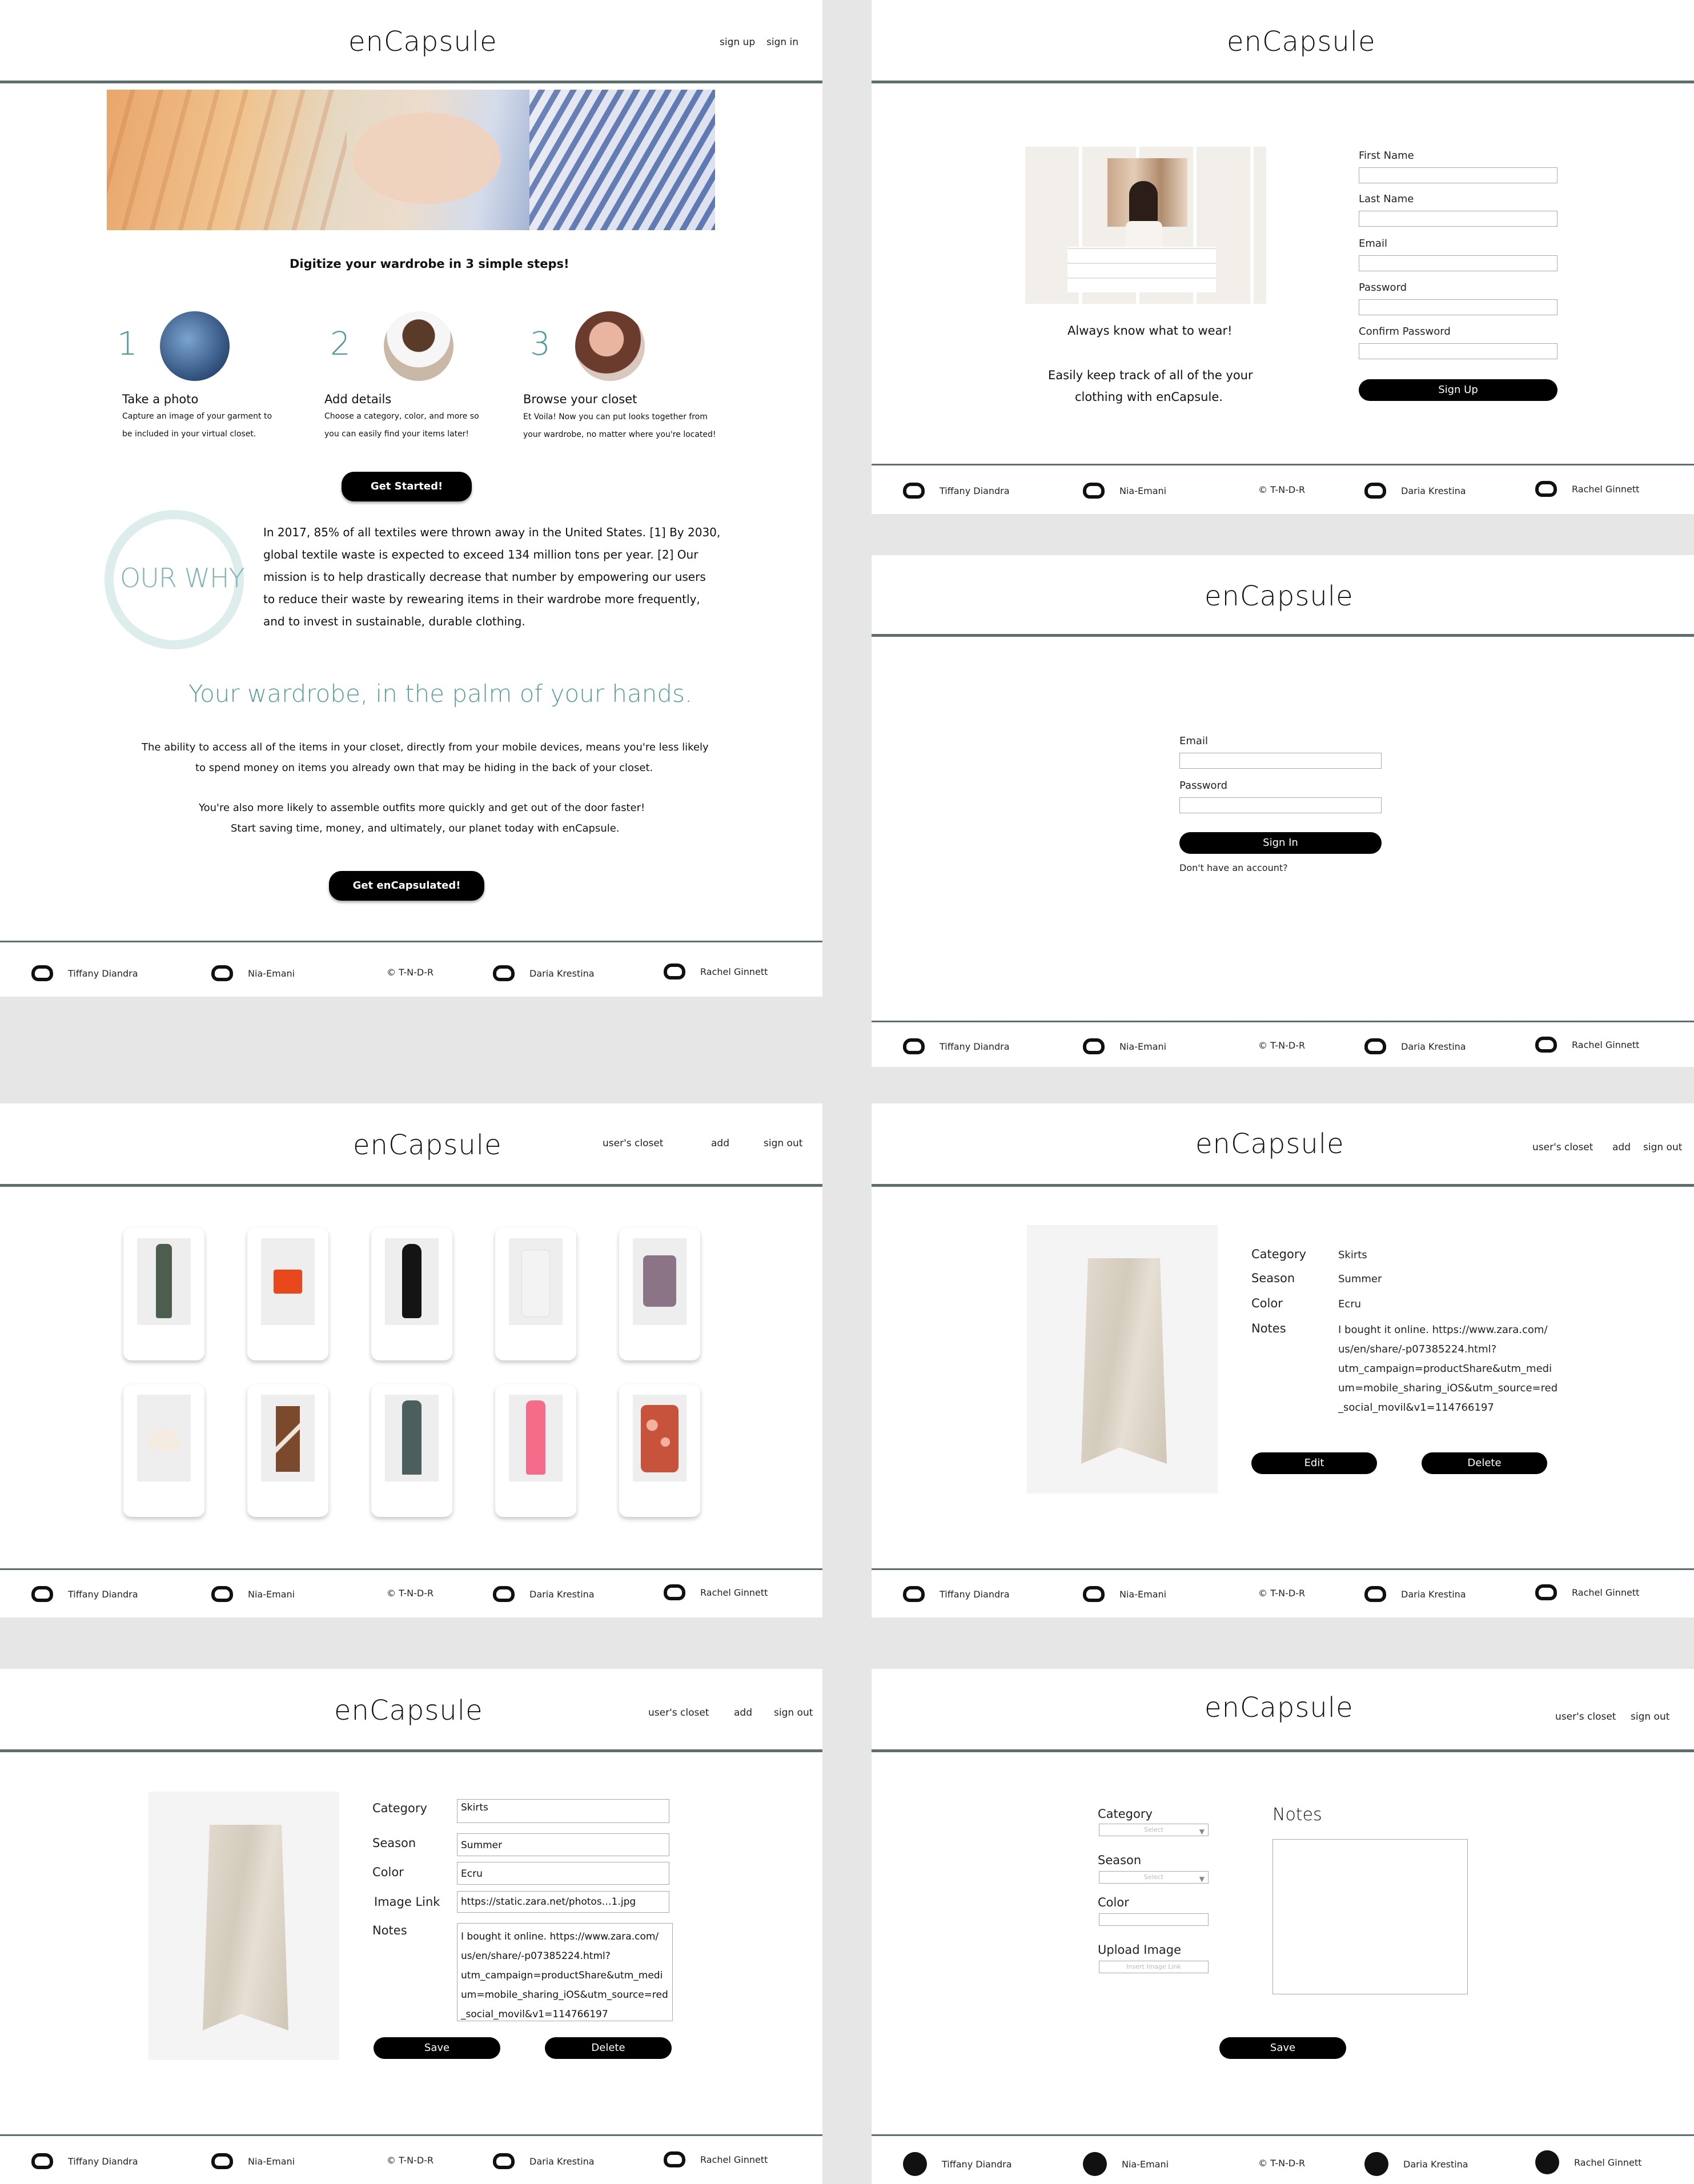 Image resolution: width=1694 pixels, height=2184 pixels. Describe the element at coordinates (1417, 1349) in the screenshot. I see `notes-value: us/en/share/-p07385224.html?` at that location.